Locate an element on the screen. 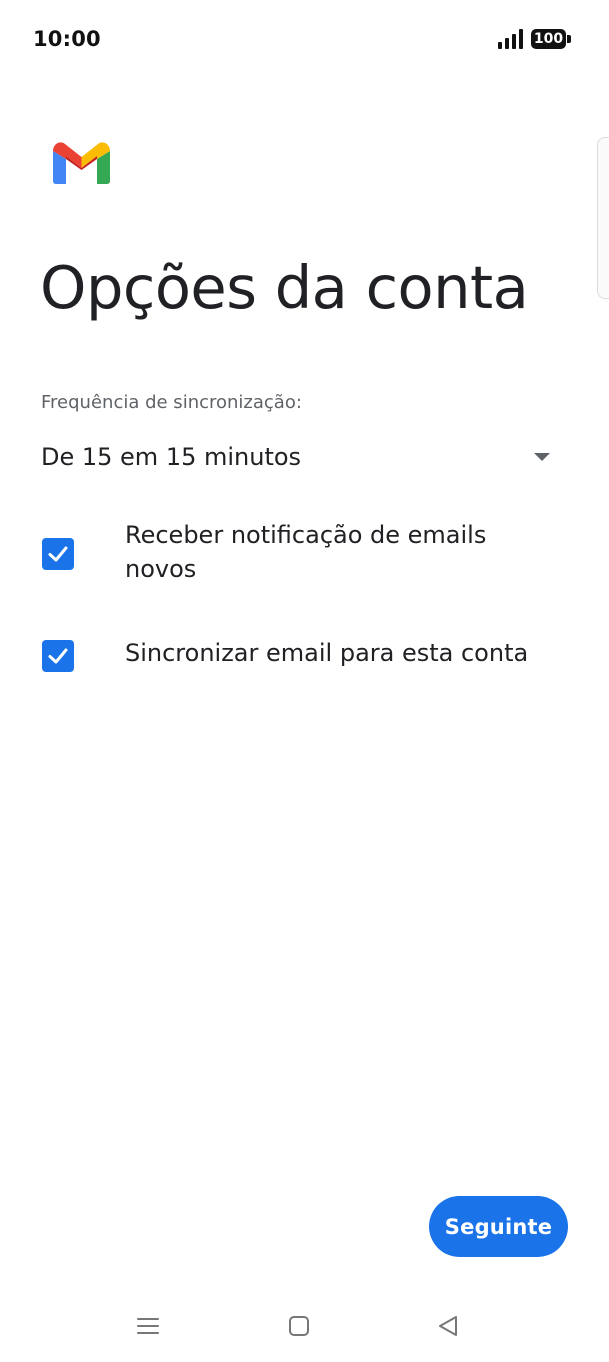  new-email-notification-label: Receber notificação de emails novos is located at coordinates (306, 552).